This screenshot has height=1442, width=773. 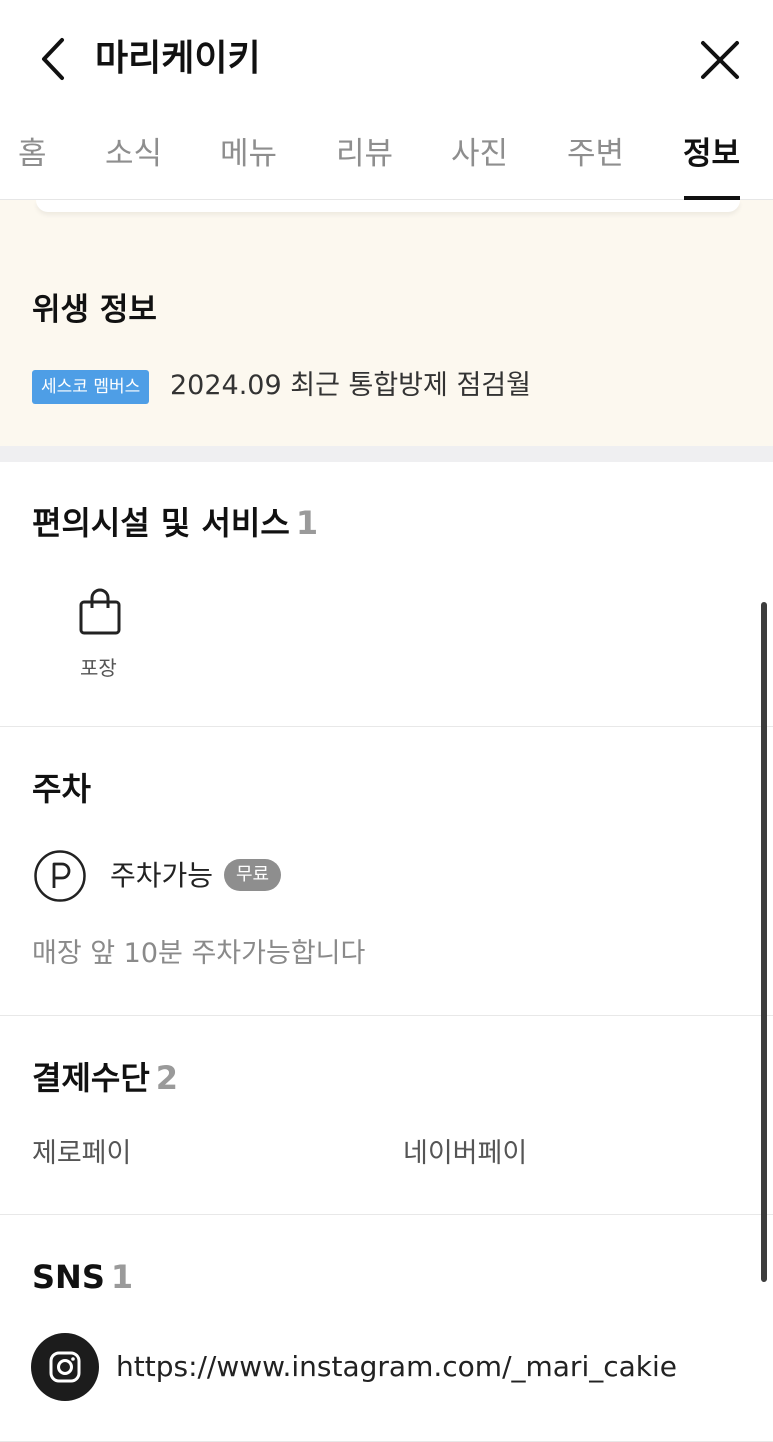 What do you see at coordinates (350, 385) in the screenshot?
I see `hygiene-inspection-text: 2024.09 최근 통합방제 점검월` at bounding box center [350, 385].